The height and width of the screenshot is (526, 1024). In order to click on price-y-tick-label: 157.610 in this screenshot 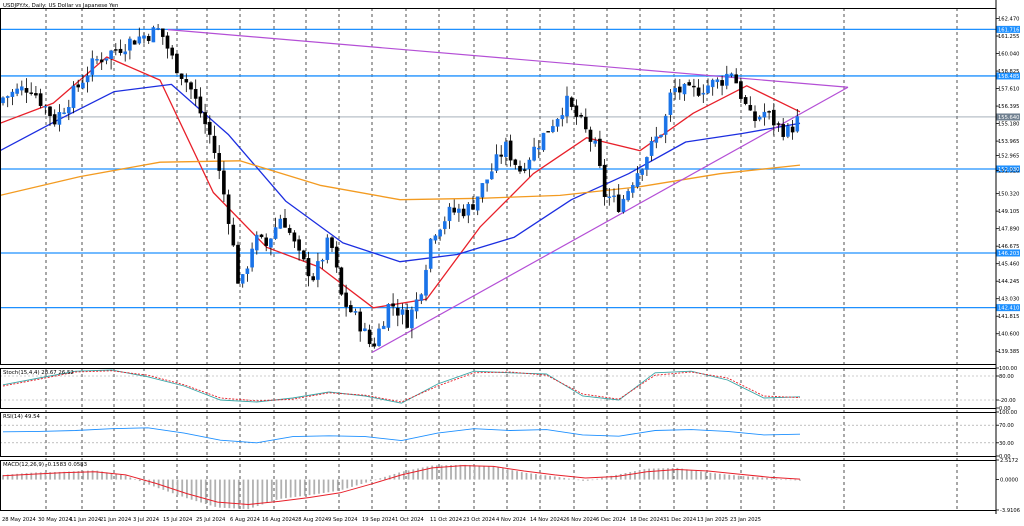, I will do `click(1008, 90)`.